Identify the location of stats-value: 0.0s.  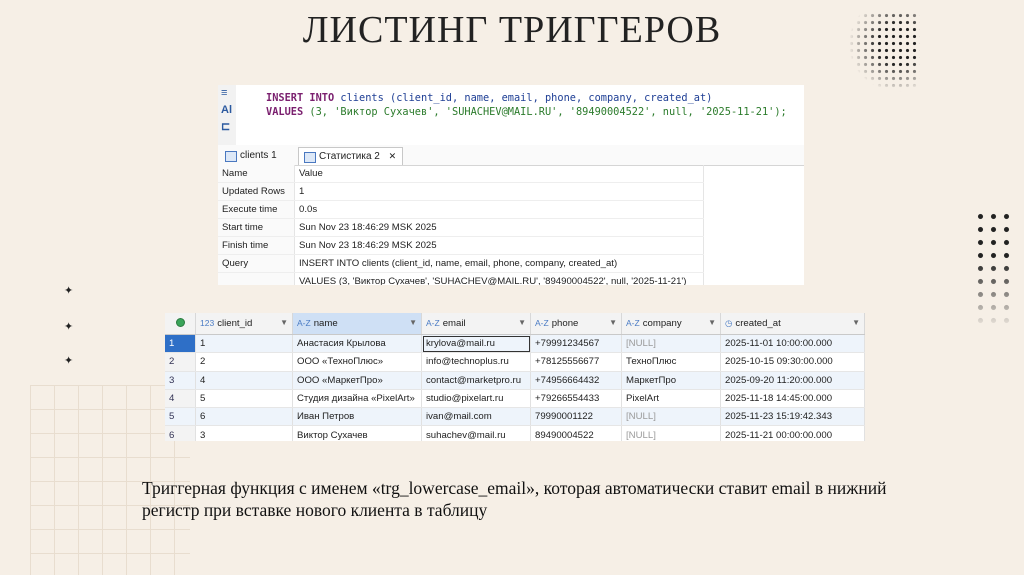
(499, 209).